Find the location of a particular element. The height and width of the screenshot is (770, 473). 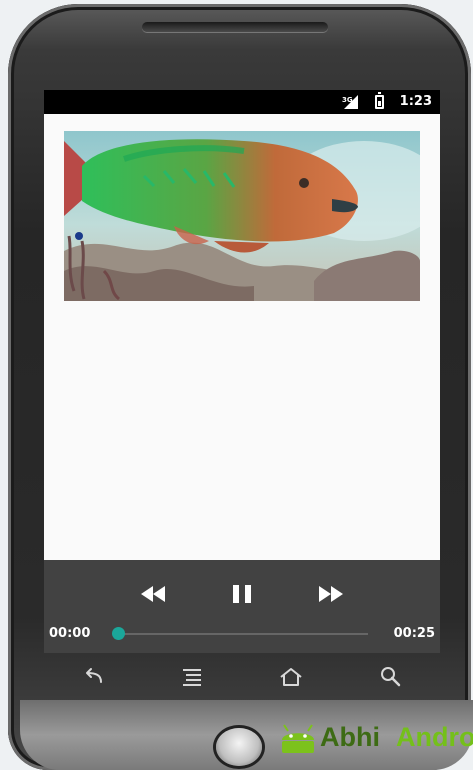

battery-icon is located at coordinates (379, 100).